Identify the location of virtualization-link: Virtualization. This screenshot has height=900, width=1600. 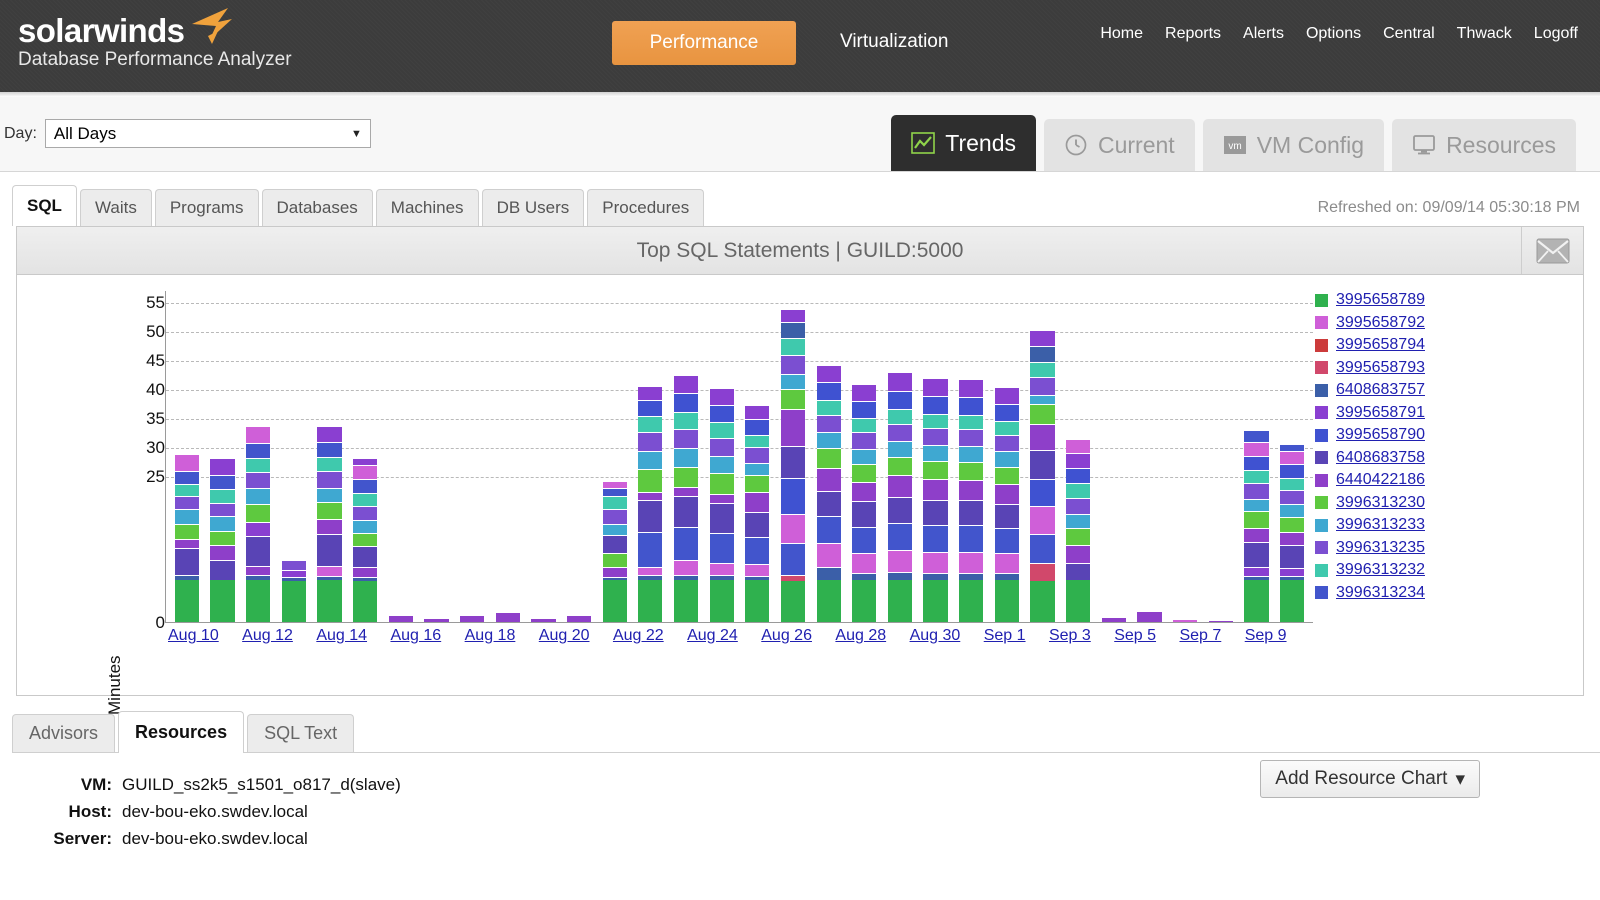
(894, 42).